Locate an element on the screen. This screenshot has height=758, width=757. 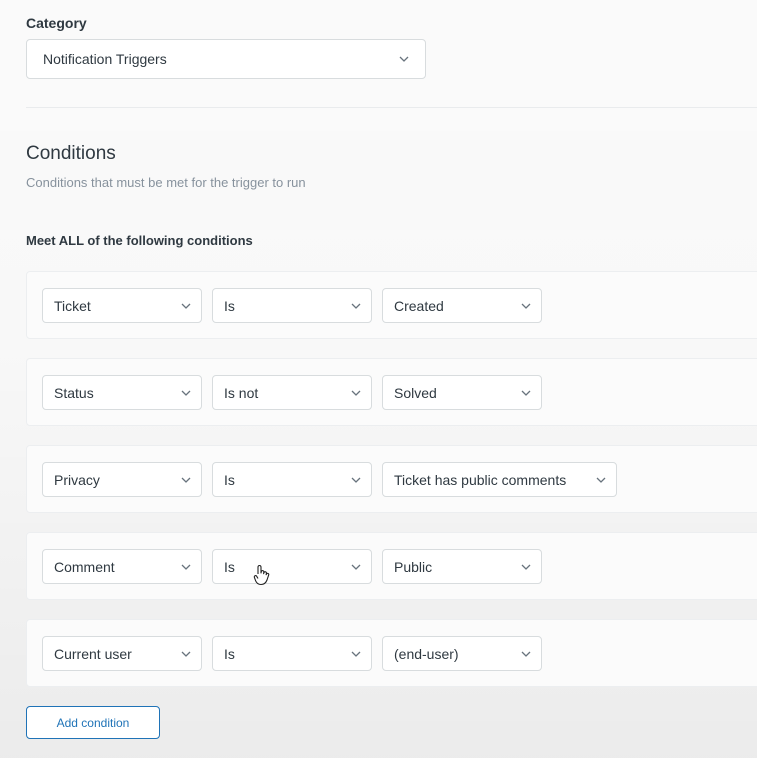
condition-operator-value: Is not is located at coordinates (241, 392).